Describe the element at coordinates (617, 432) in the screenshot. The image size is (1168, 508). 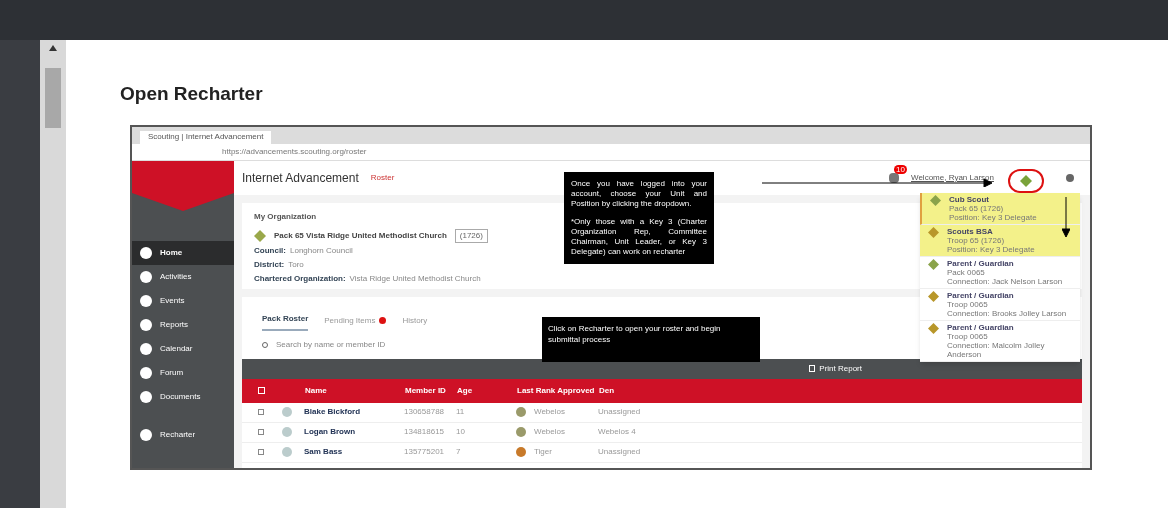
I see `table-cell-text: Webelos 4` at that location.